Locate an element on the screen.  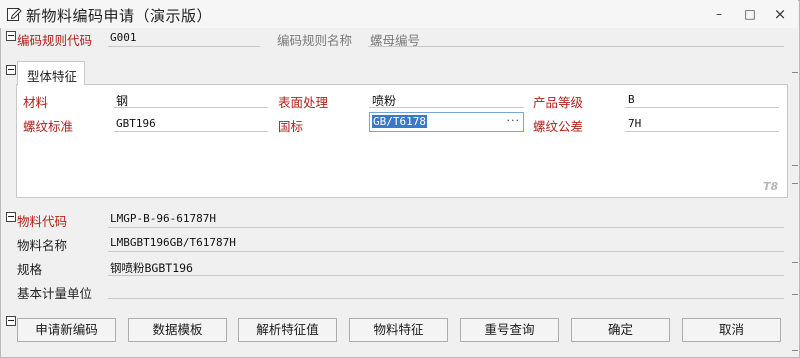
minimize-icon: – is located at coordinates (719, 14).